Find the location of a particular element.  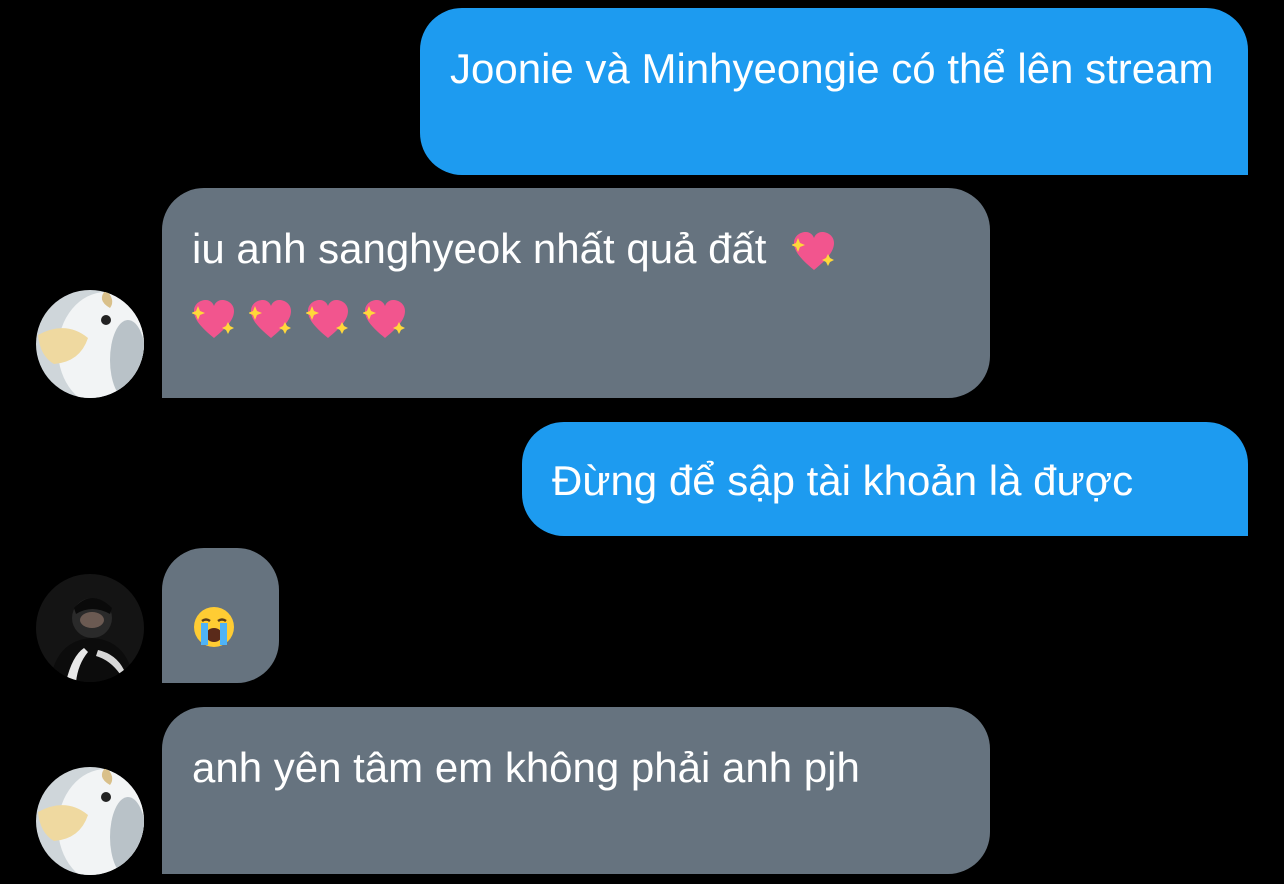

message-text: anh yên tâm em không phải anh pjh is located at coordinates (526, 767).